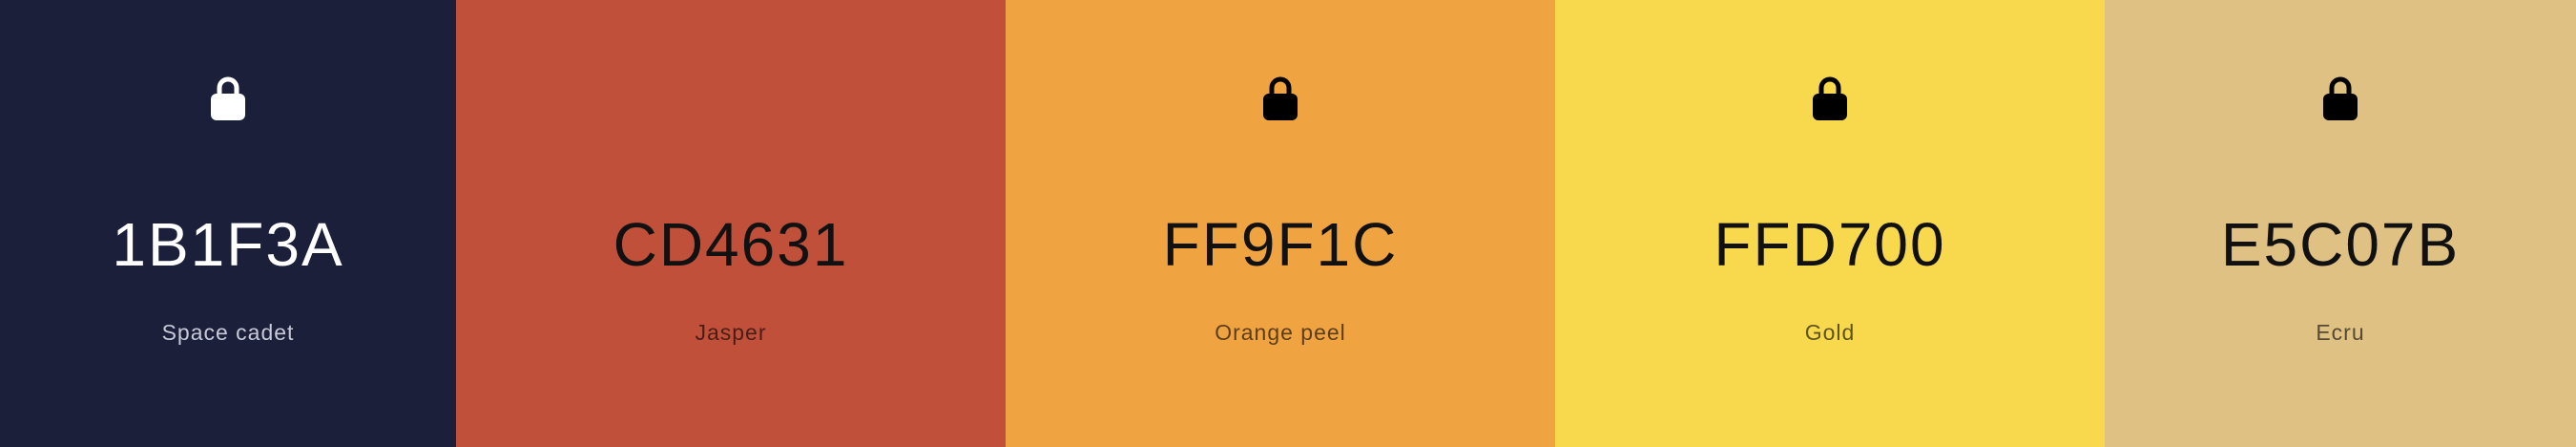 The width and height of the screenshot is (2576, 447). I want to click on hex-code: CD4631, so click(731, 245).